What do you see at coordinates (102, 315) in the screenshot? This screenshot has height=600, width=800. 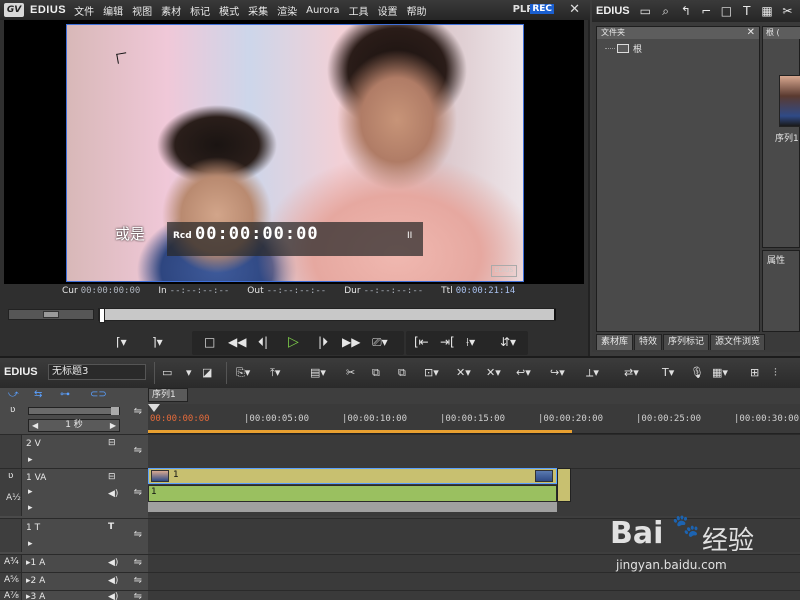 I see `position-handle` at bounding box center [102, 315].